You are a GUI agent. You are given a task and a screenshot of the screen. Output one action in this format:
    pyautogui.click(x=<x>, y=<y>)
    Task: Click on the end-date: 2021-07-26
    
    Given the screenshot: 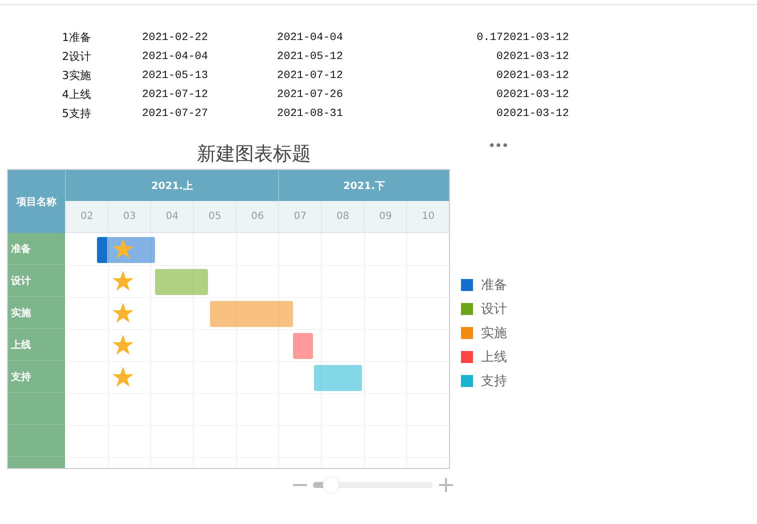 What is the action you would take?
    pyautogui.click(x=310, y=94)
    